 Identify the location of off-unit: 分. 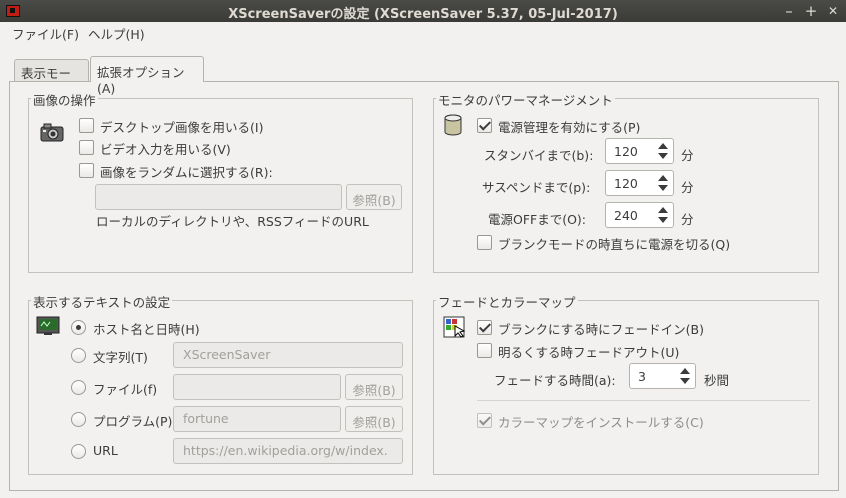
(687, 219).